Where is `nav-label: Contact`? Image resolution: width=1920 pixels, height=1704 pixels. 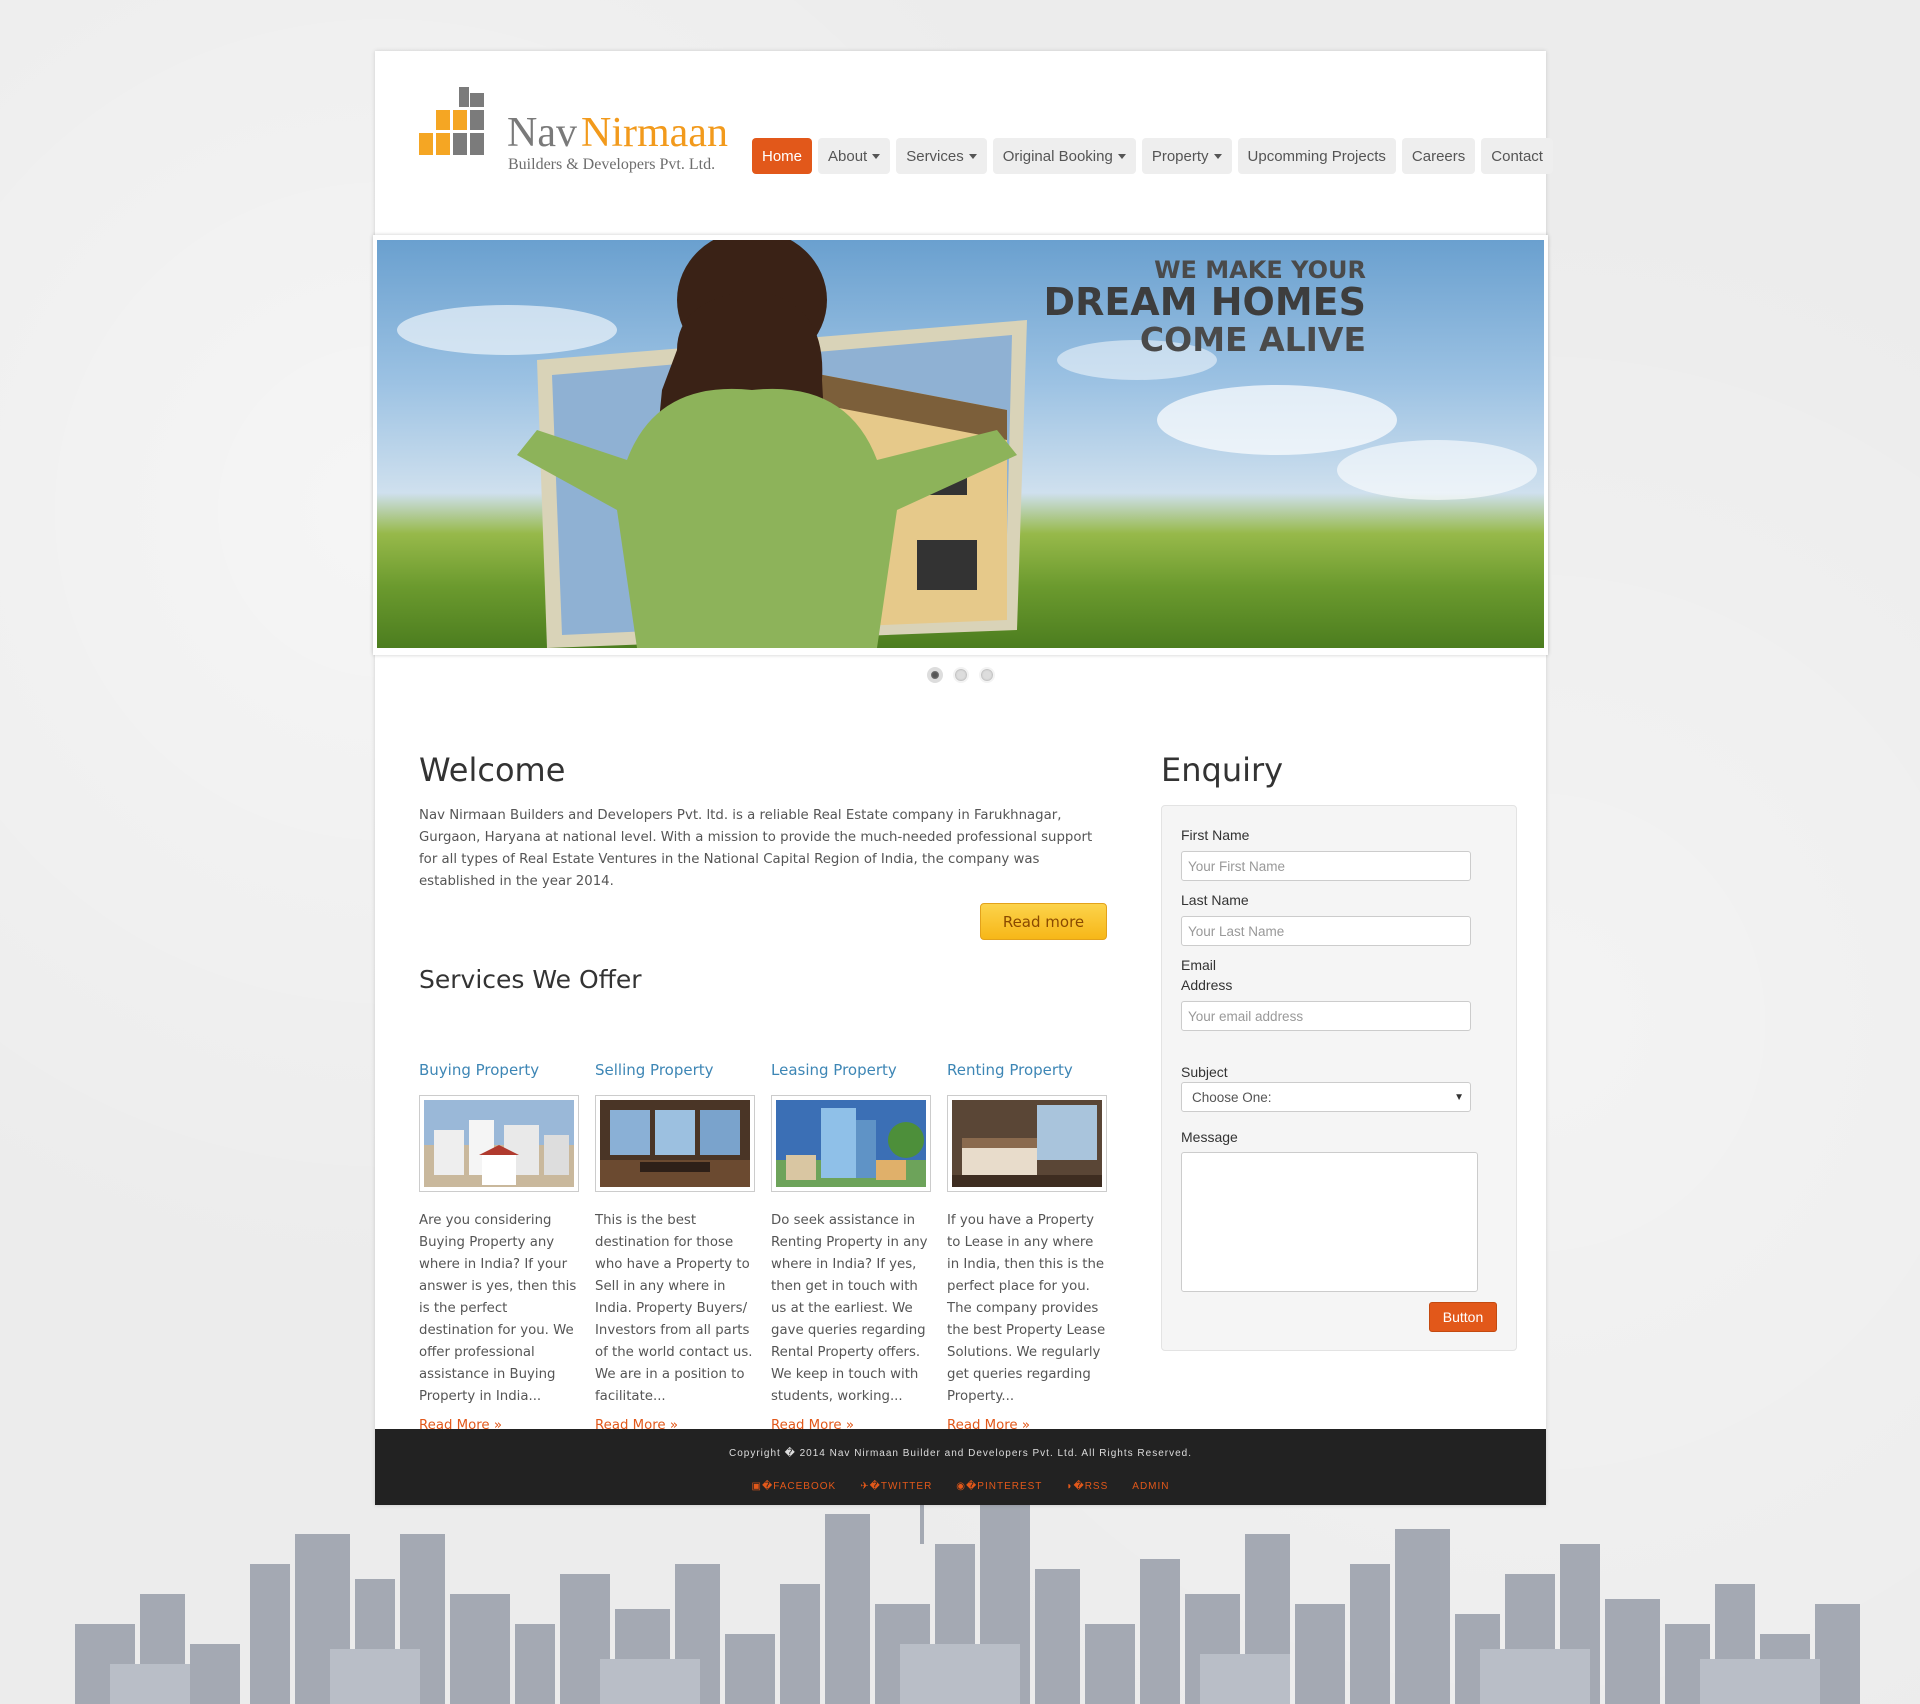
nav-label: Contact is located at coordinates (1517, 156).